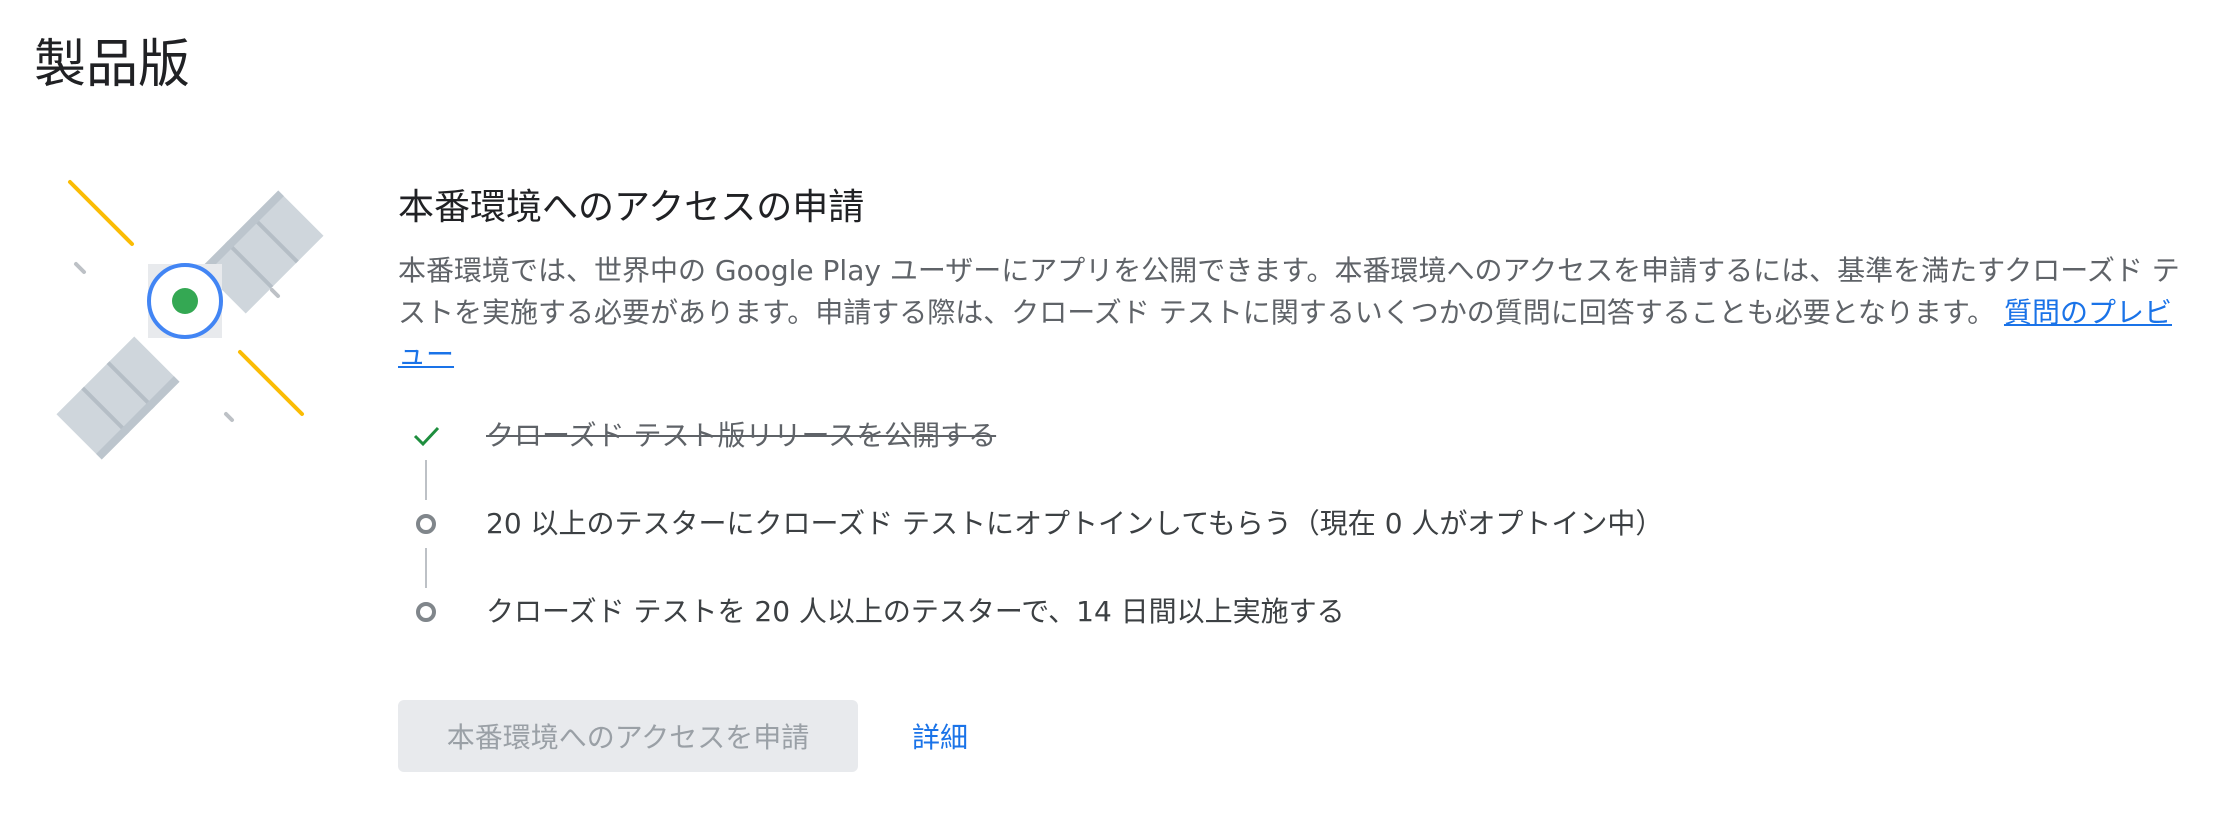 Image resolution: width=2238 pixels, height=832 pixels. Describe the element at coordinates (940, 736) in the screenshot. I see `details-link: 詳細` at that location.